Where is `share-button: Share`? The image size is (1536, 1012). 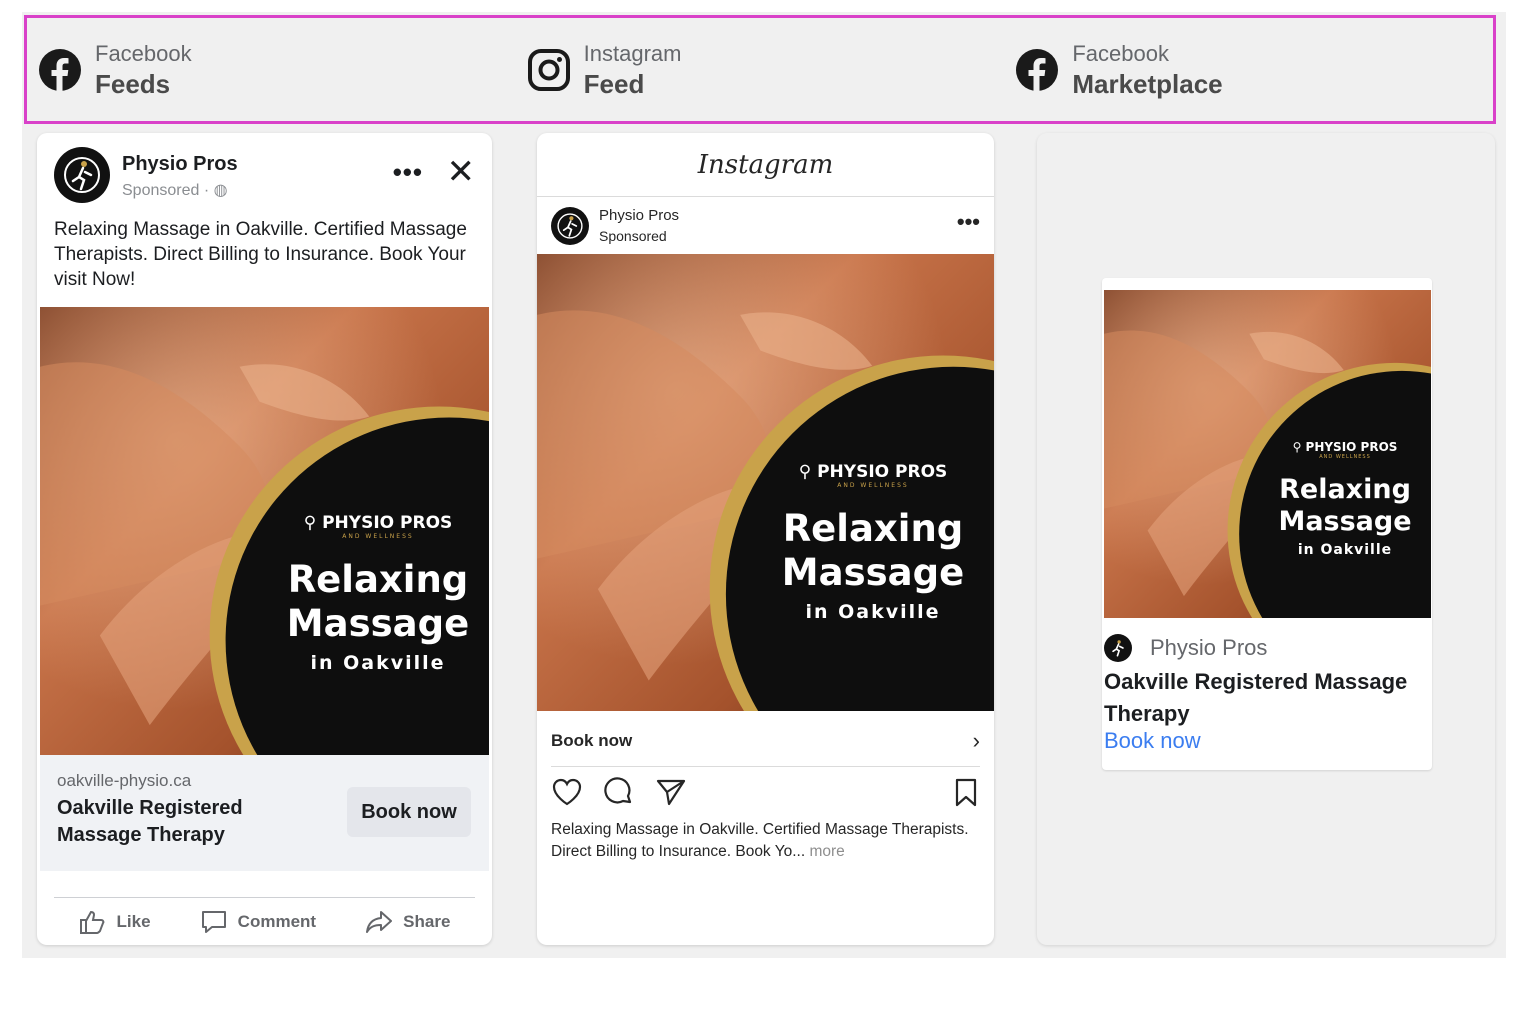 share-button: Share is located at coordinates (407, 922).